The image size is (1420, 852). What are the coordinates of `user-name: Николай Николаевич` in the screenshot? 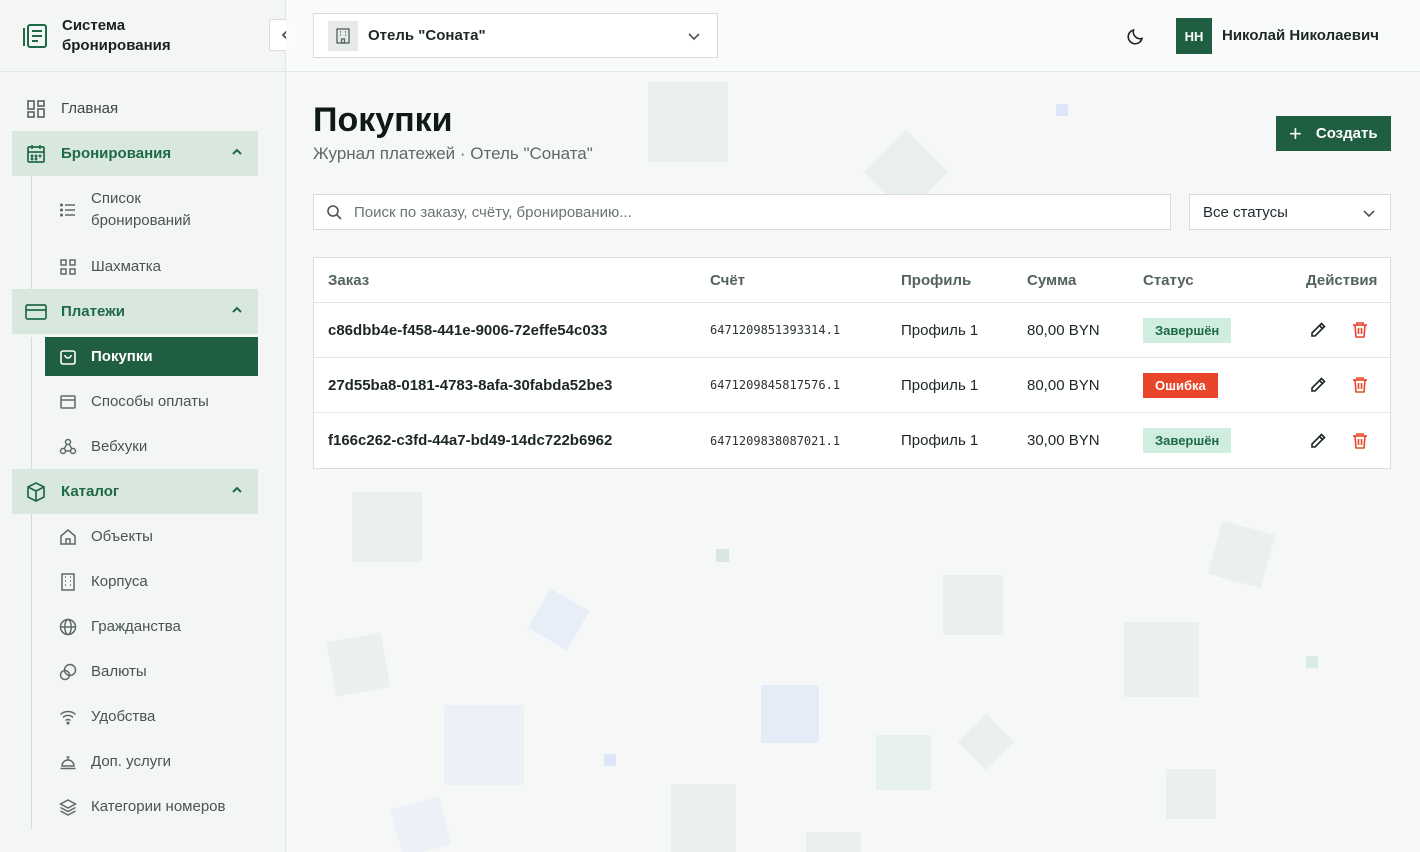 It's located at (1300, 35).